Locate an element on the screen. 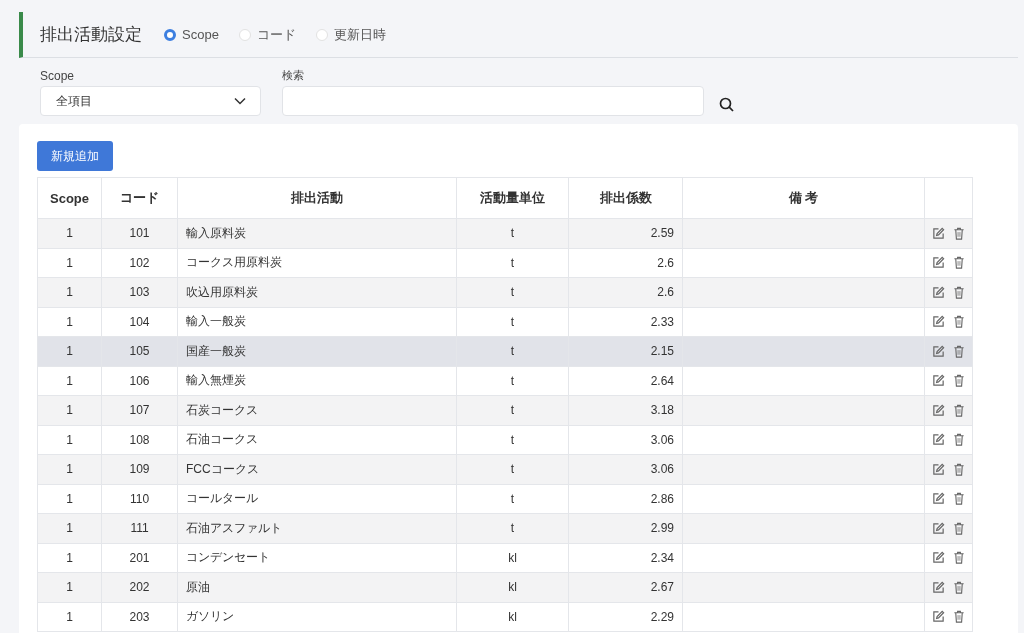 This screenshot has height=633, width=1024. table-cell: コンデンセート is located at coordinates (317, 558).